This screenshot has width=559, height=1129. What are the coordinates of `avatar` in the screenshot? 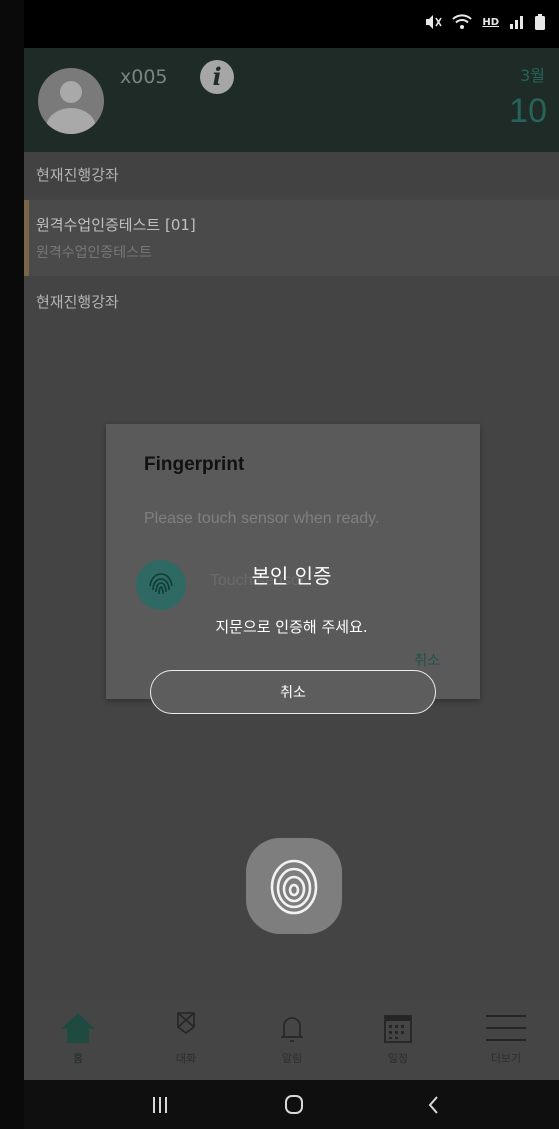 It's located at (71, 101).